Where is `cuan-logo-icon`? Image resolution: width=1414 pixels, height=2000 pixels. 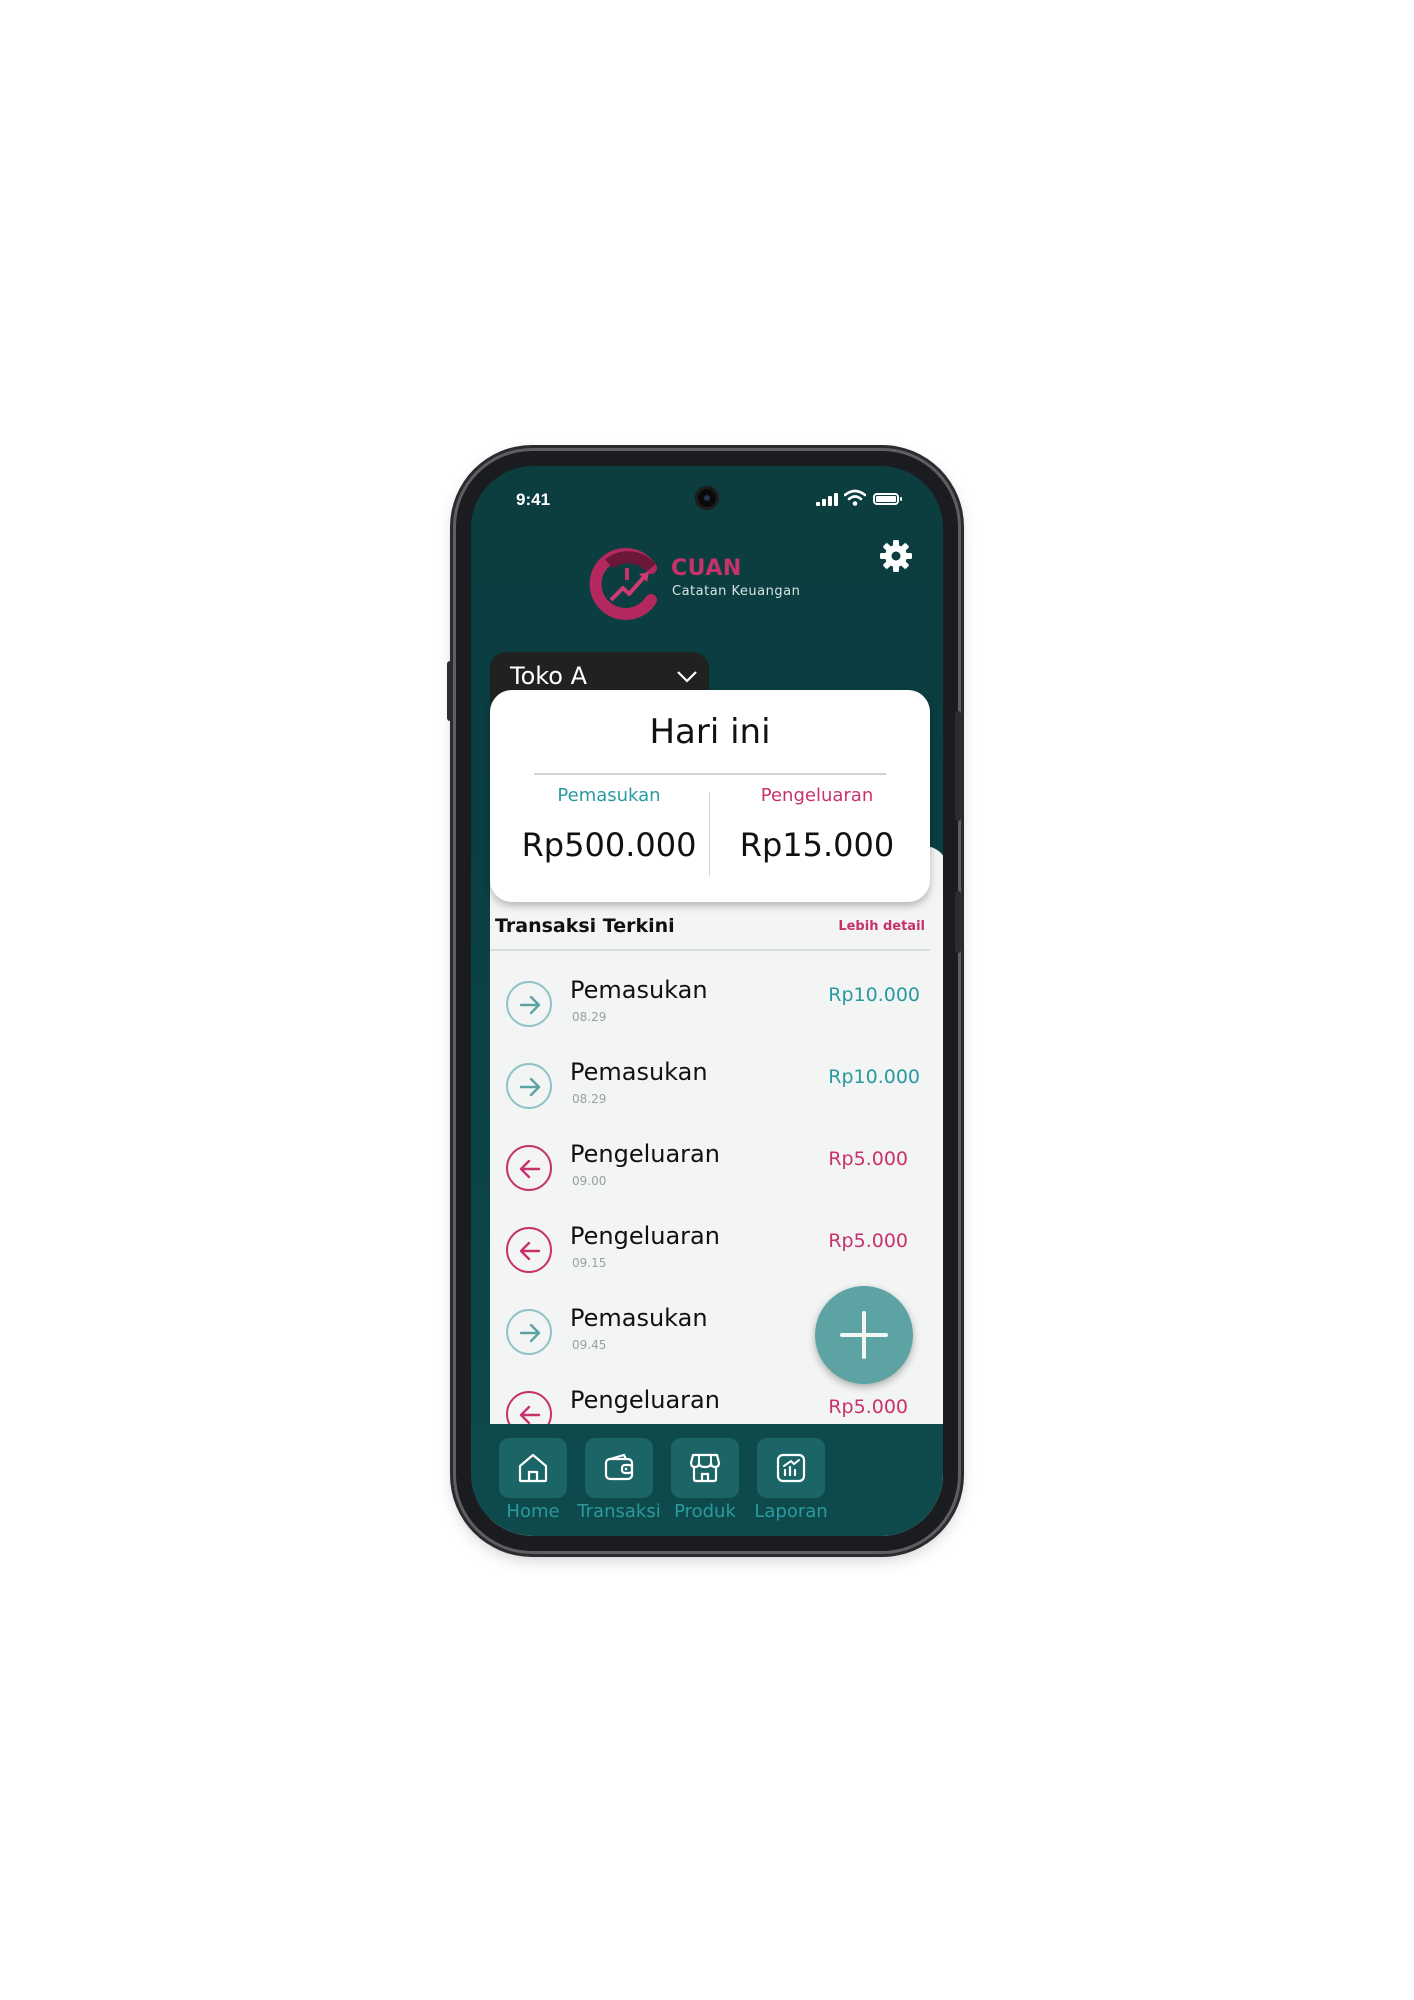
cuan-logo-icon is located at coordinates (623, 584).